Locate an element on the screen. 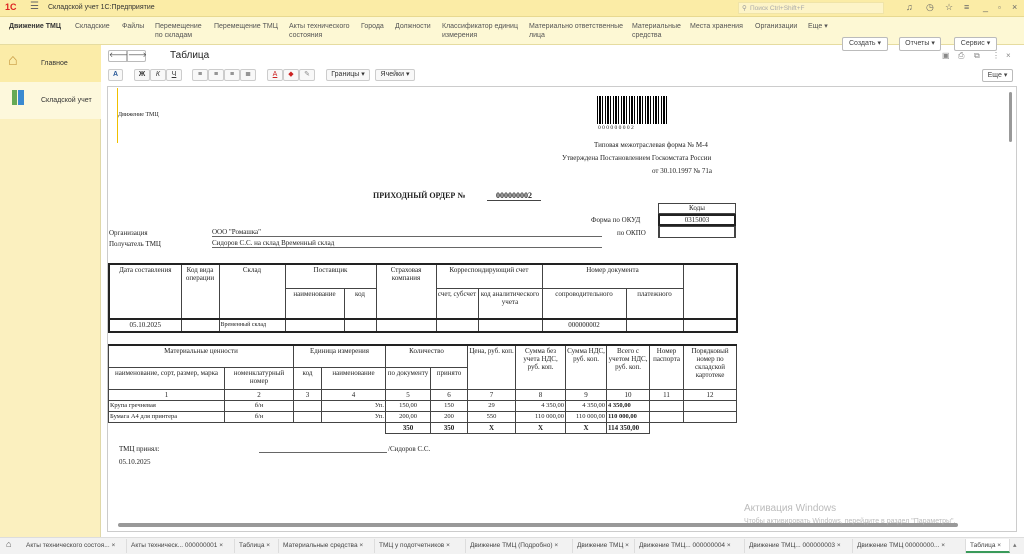 This screenshot has width=1024, height=554. tab-window: Движение ТМЦ... 000000004 × is located at coordinates (690, 546).